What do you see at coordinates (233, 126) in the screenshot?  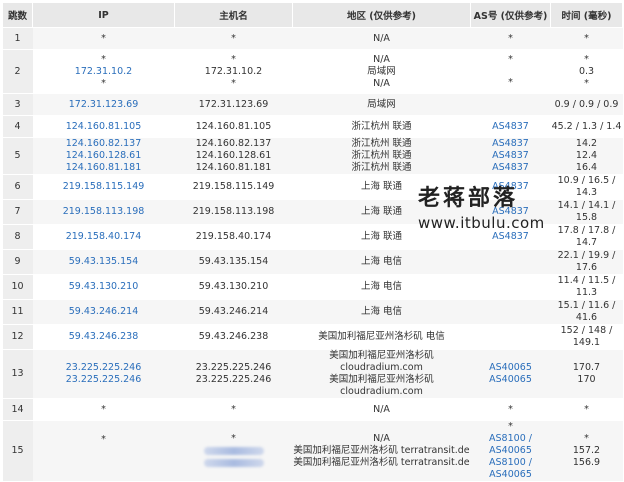 I see `cell-host: 124.160.81.105` at bounding box center [233, 126].